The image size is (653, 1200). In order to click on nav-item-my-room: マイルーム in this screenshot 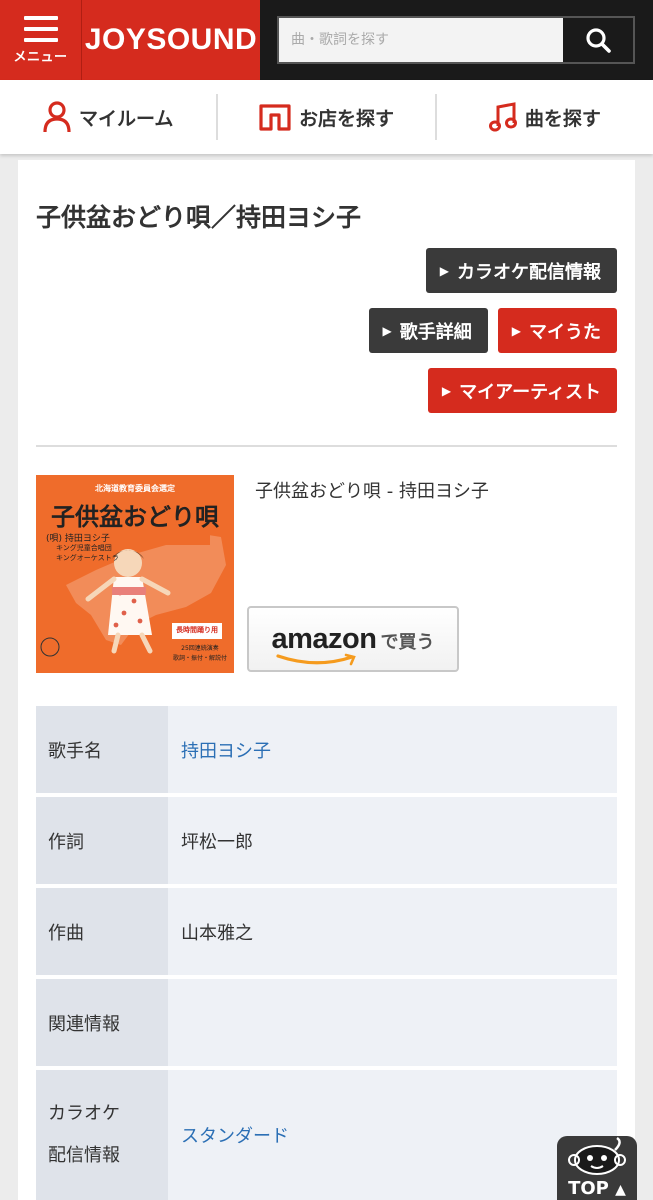, I will do `click(108, 117)`.